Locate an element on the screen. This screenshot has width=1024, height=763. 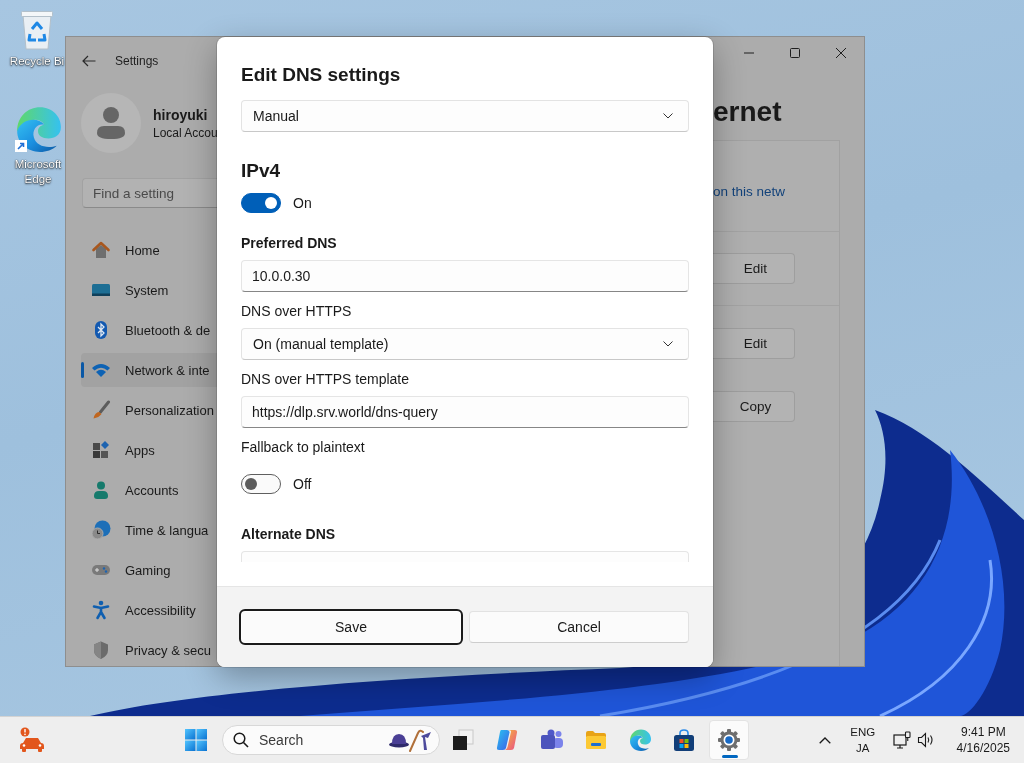
person-icon is located at coordinates (101, 490).